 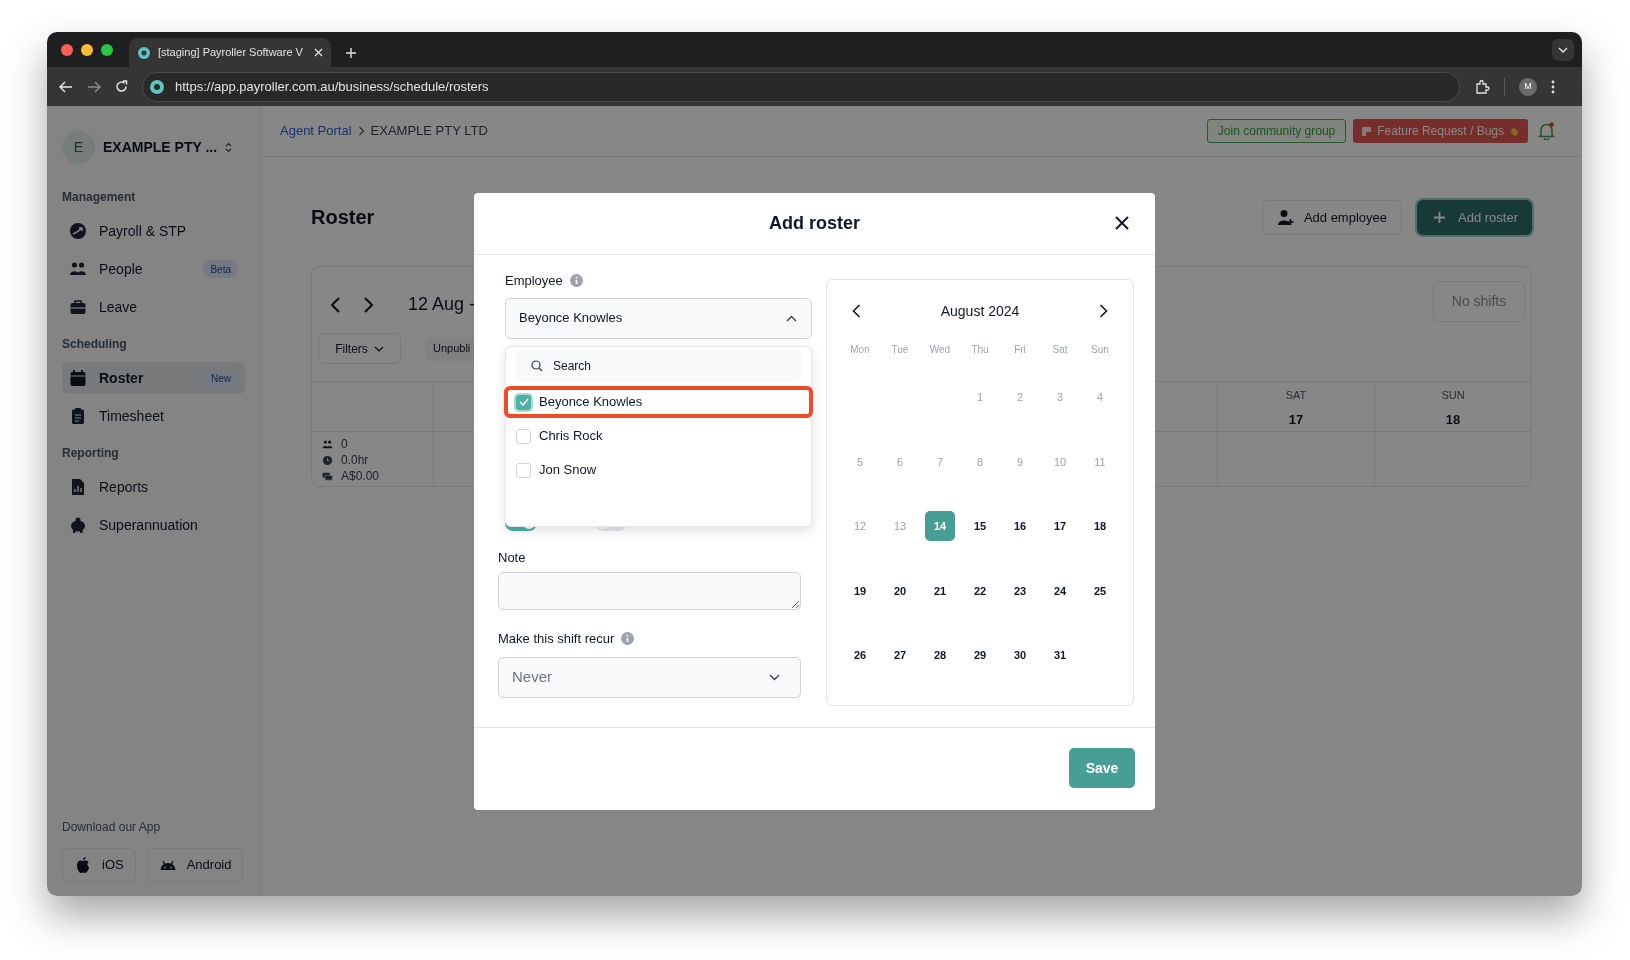 What do you see at coordinates (1060, 655) in the screenshot?
I see `calendar-day: 31` at bounding box center [1060, 655].